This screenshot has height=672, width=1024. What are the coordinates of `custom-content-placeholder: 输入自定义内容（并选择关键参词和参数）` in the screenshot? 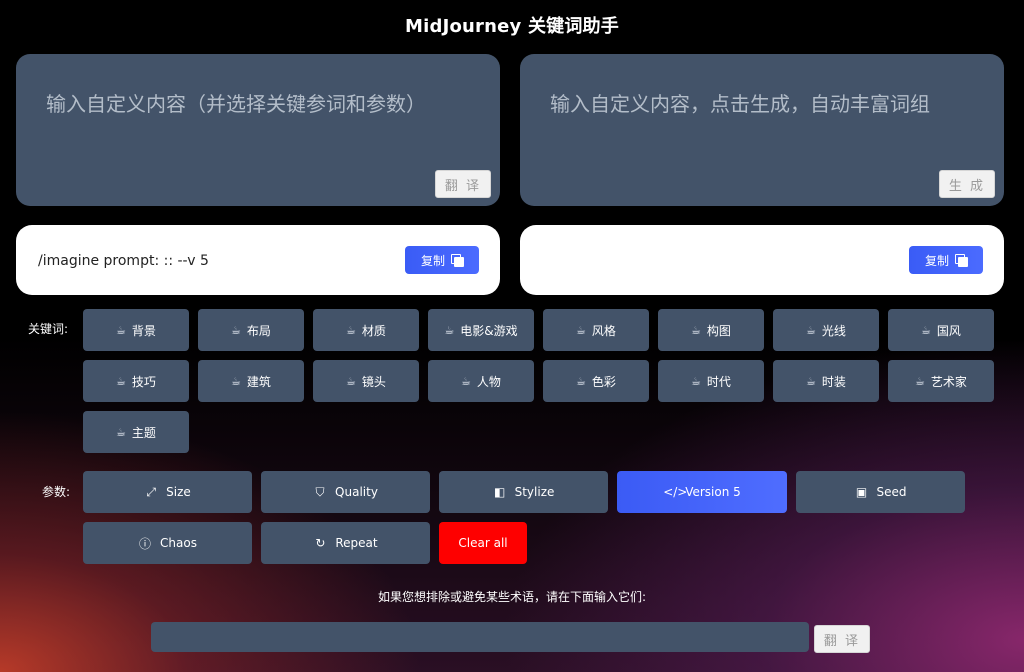 It's located at (236, 104).